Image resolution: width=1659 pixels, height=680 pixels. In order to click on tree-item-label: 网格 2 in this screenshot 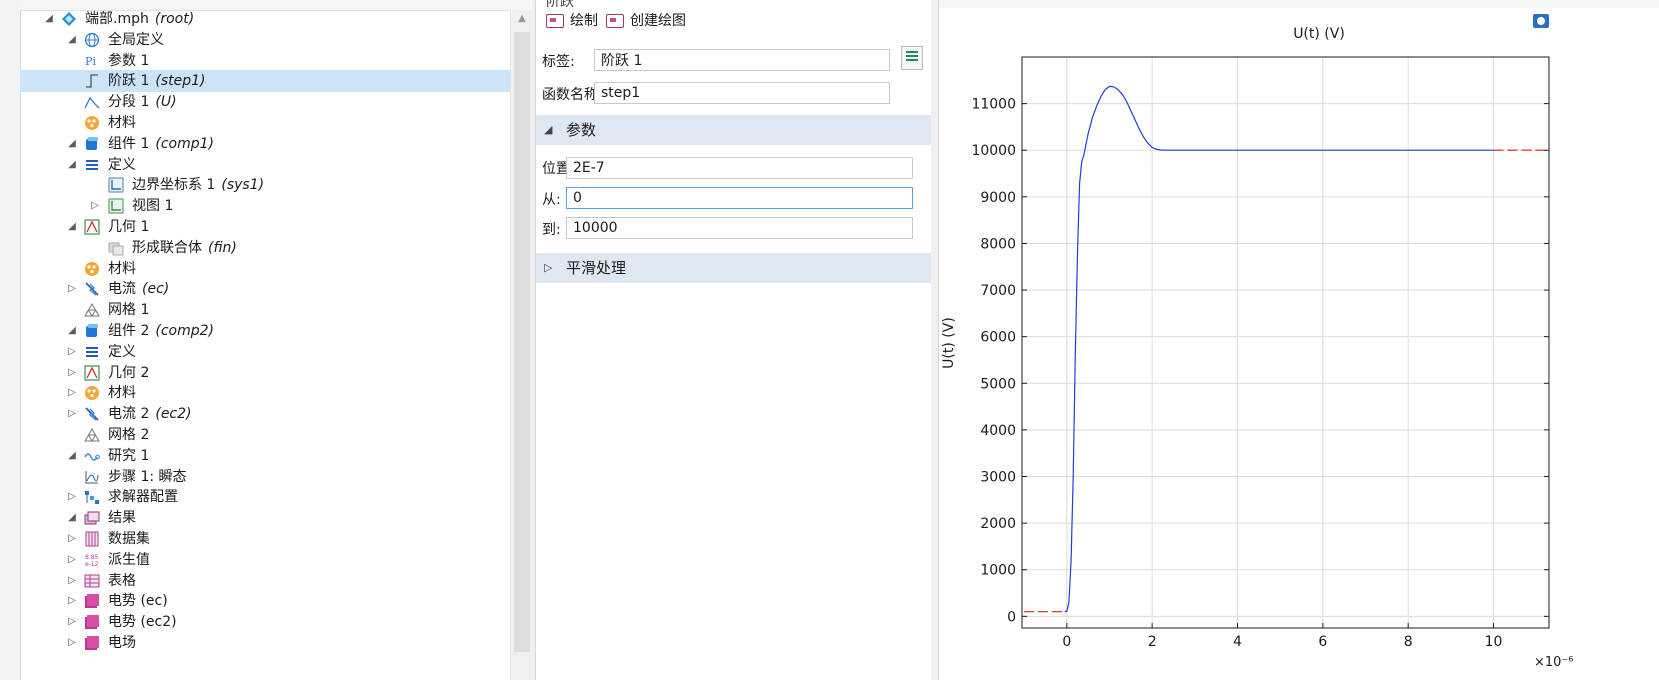, I will do `click(128, 435)`.